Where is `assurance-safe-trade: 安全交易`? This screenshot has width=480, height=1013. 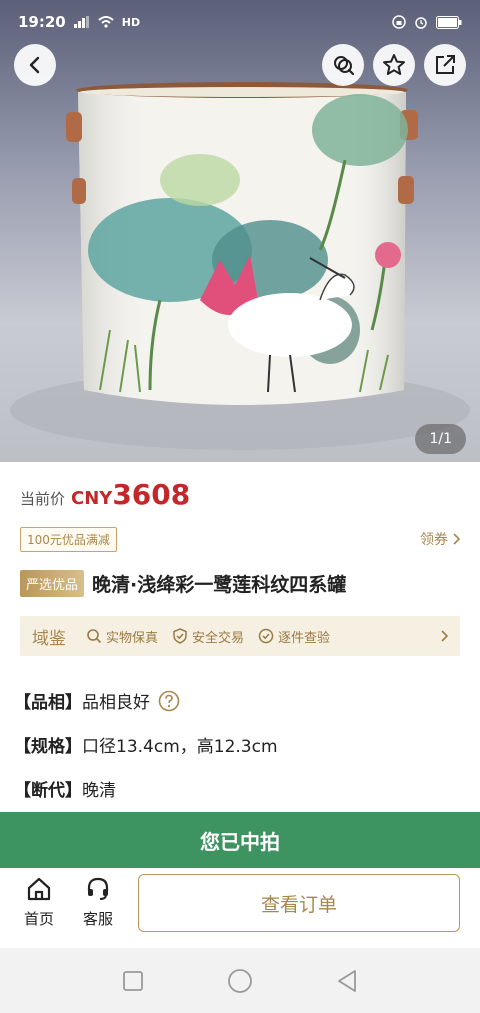
assurance-safe-trade: 安全交易 is located at coordinates (208, 636).